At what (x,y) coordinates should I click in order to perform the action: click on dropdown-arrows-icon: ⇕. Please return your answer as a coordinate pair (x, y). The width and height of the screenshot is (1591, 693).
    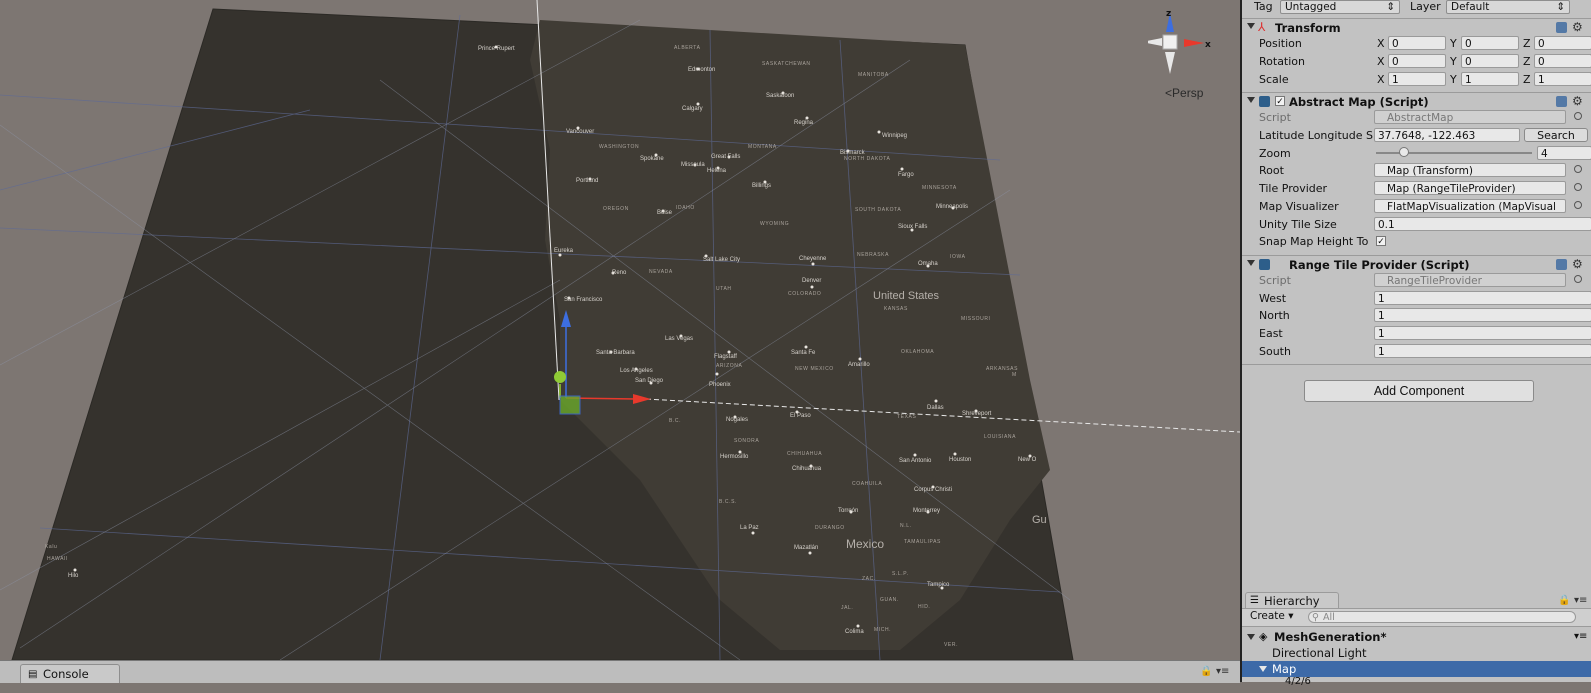
    Looking at the image, I should click on (1560, 7).